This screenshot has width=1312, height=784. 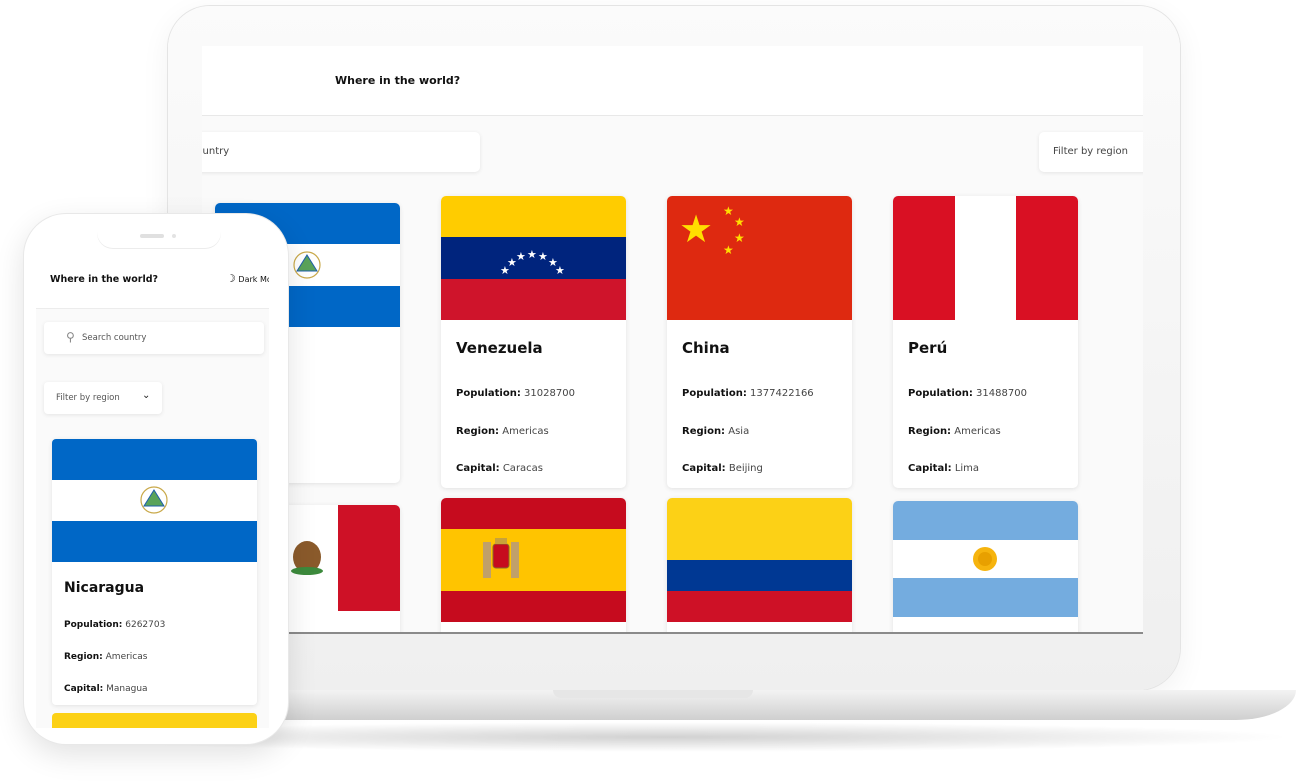 I want to click on dark-mode-toggle: ☽ Dark Moc, so click(x=247, y=278).